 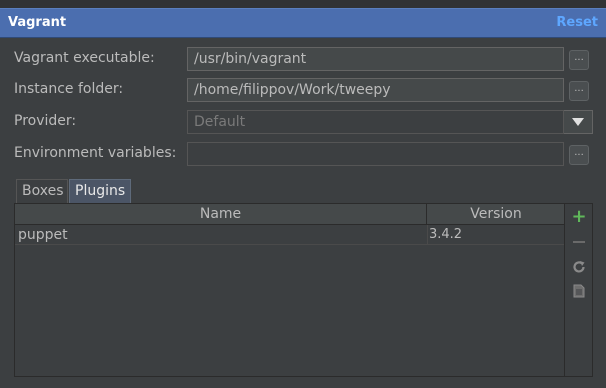 I want to click on vagrant-executable-label: Vagrant executable:, so click(x=84, y=58).